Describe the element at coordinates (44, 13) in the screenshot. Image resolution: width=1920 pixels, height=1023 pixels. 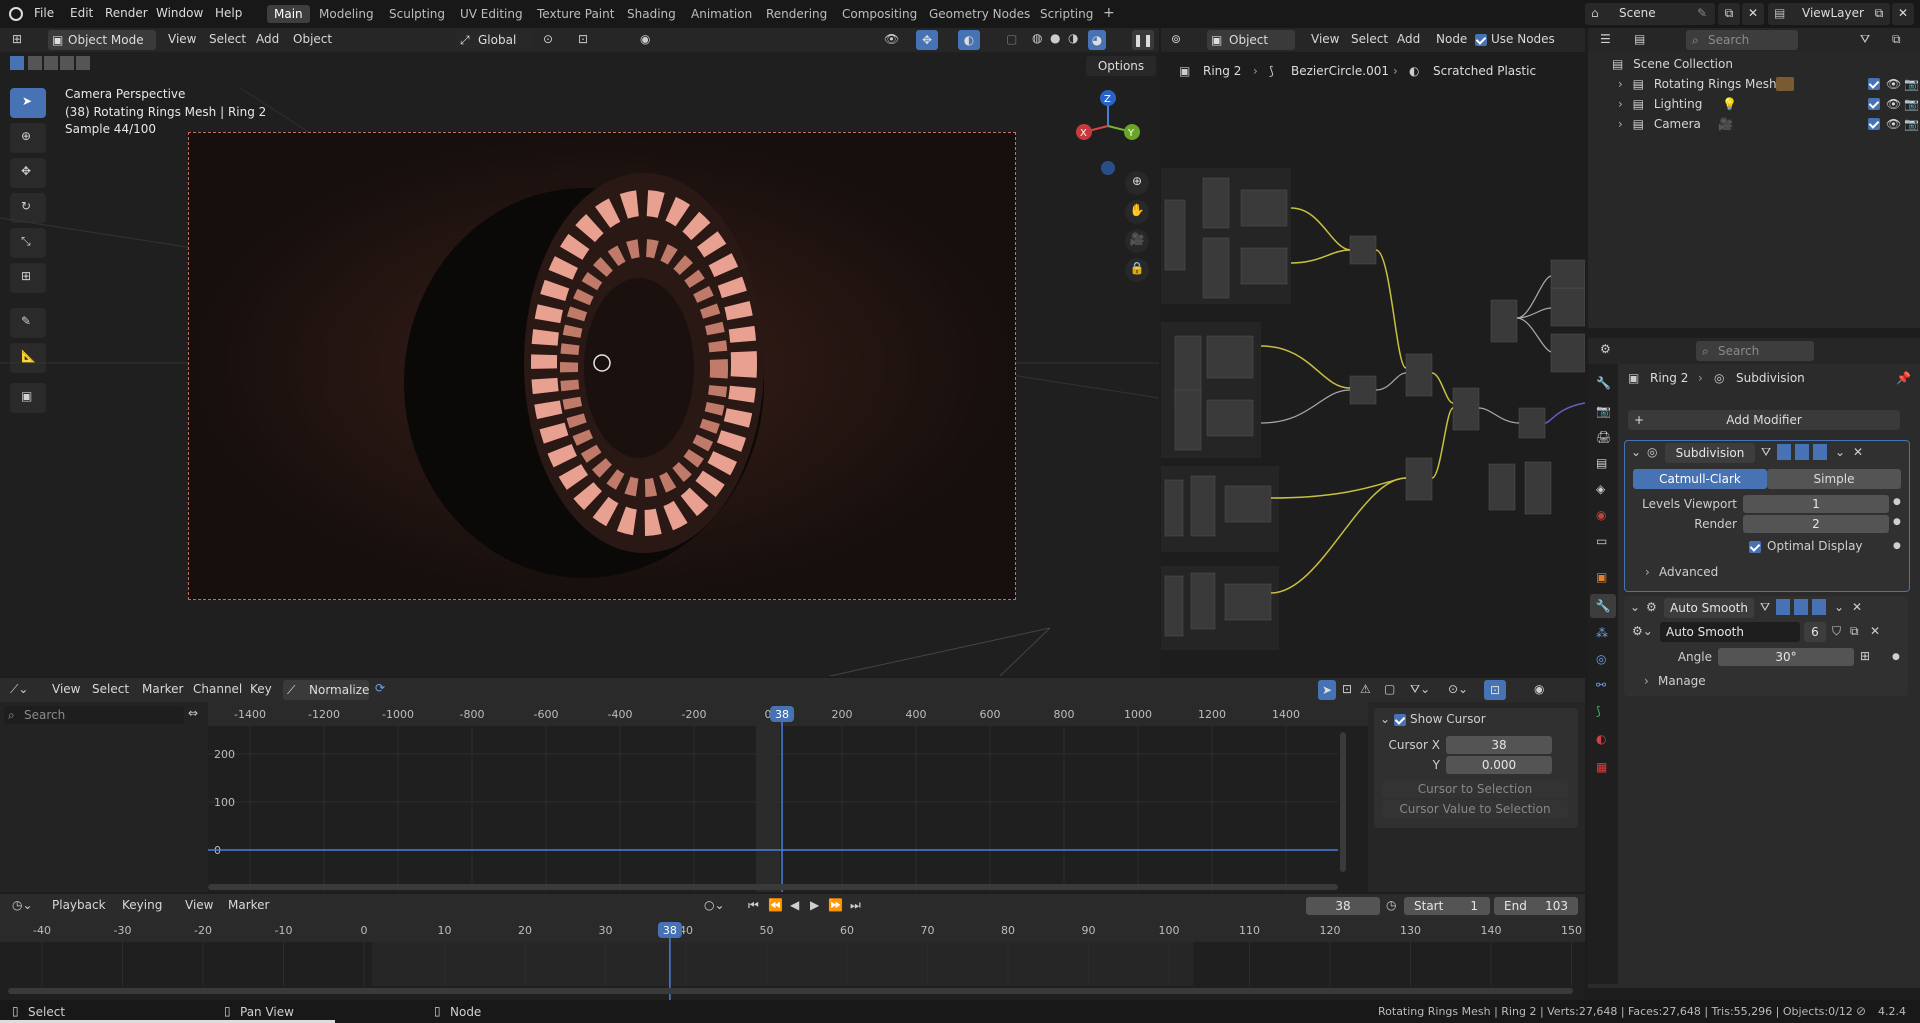
I see `menu-file: File` at that location.